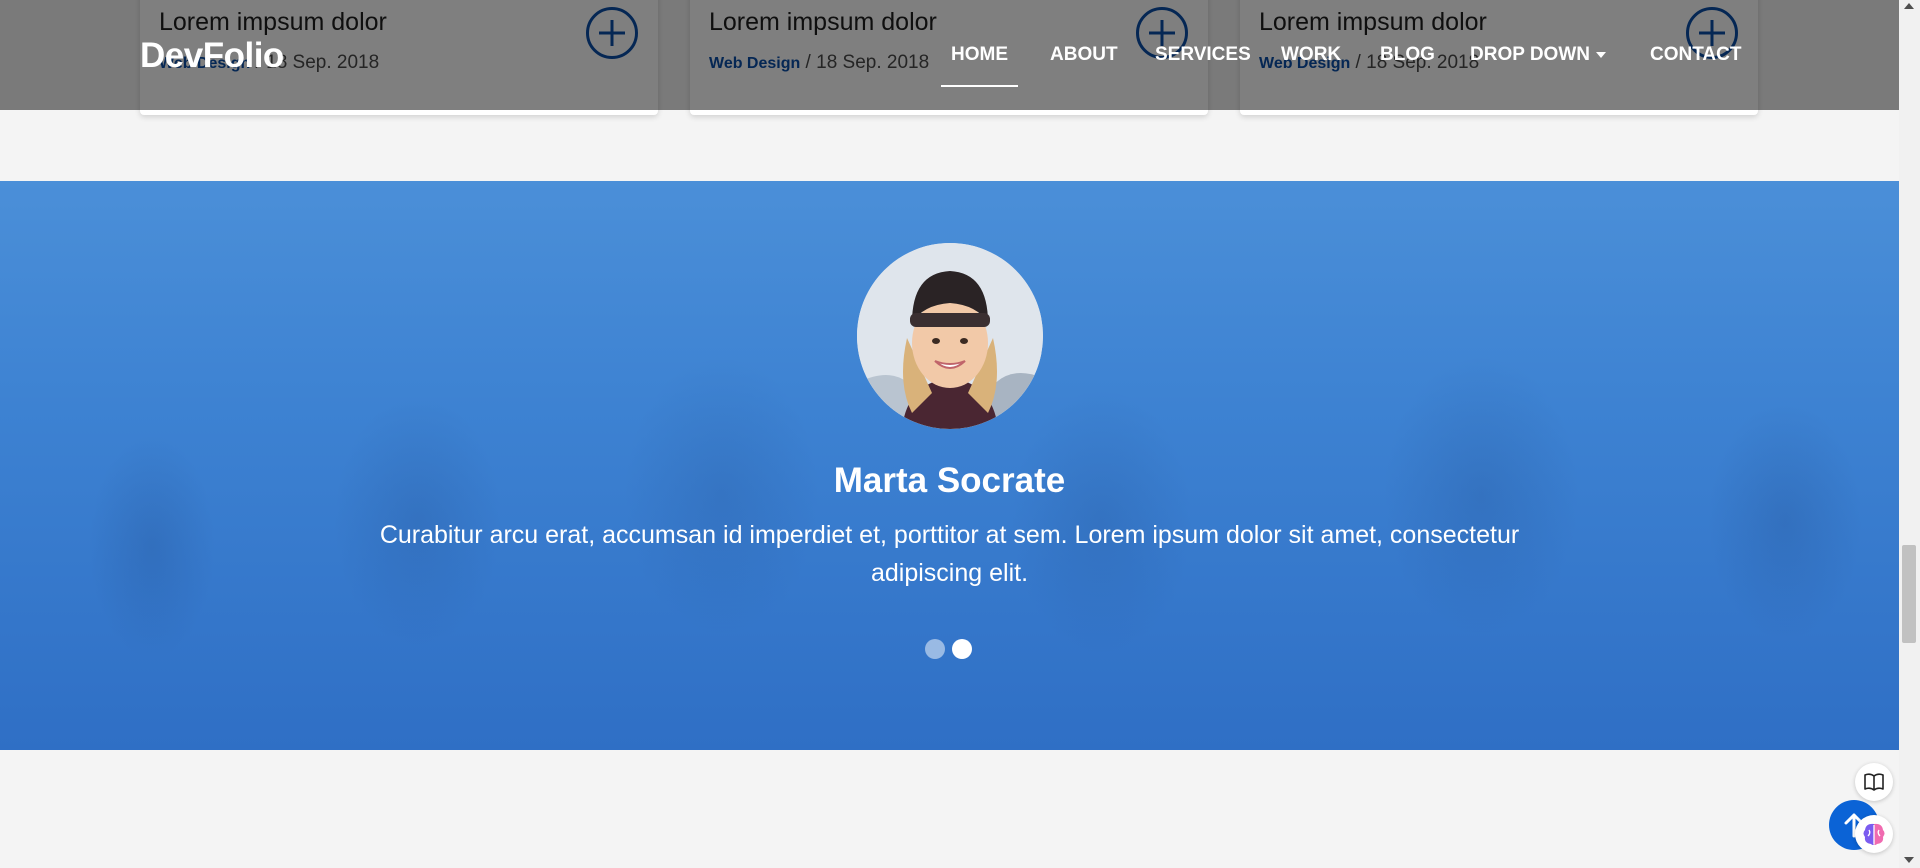  Describe the element at coordinates (962, 649) in the screenshot. I see `pagination-dot-active` at that location.